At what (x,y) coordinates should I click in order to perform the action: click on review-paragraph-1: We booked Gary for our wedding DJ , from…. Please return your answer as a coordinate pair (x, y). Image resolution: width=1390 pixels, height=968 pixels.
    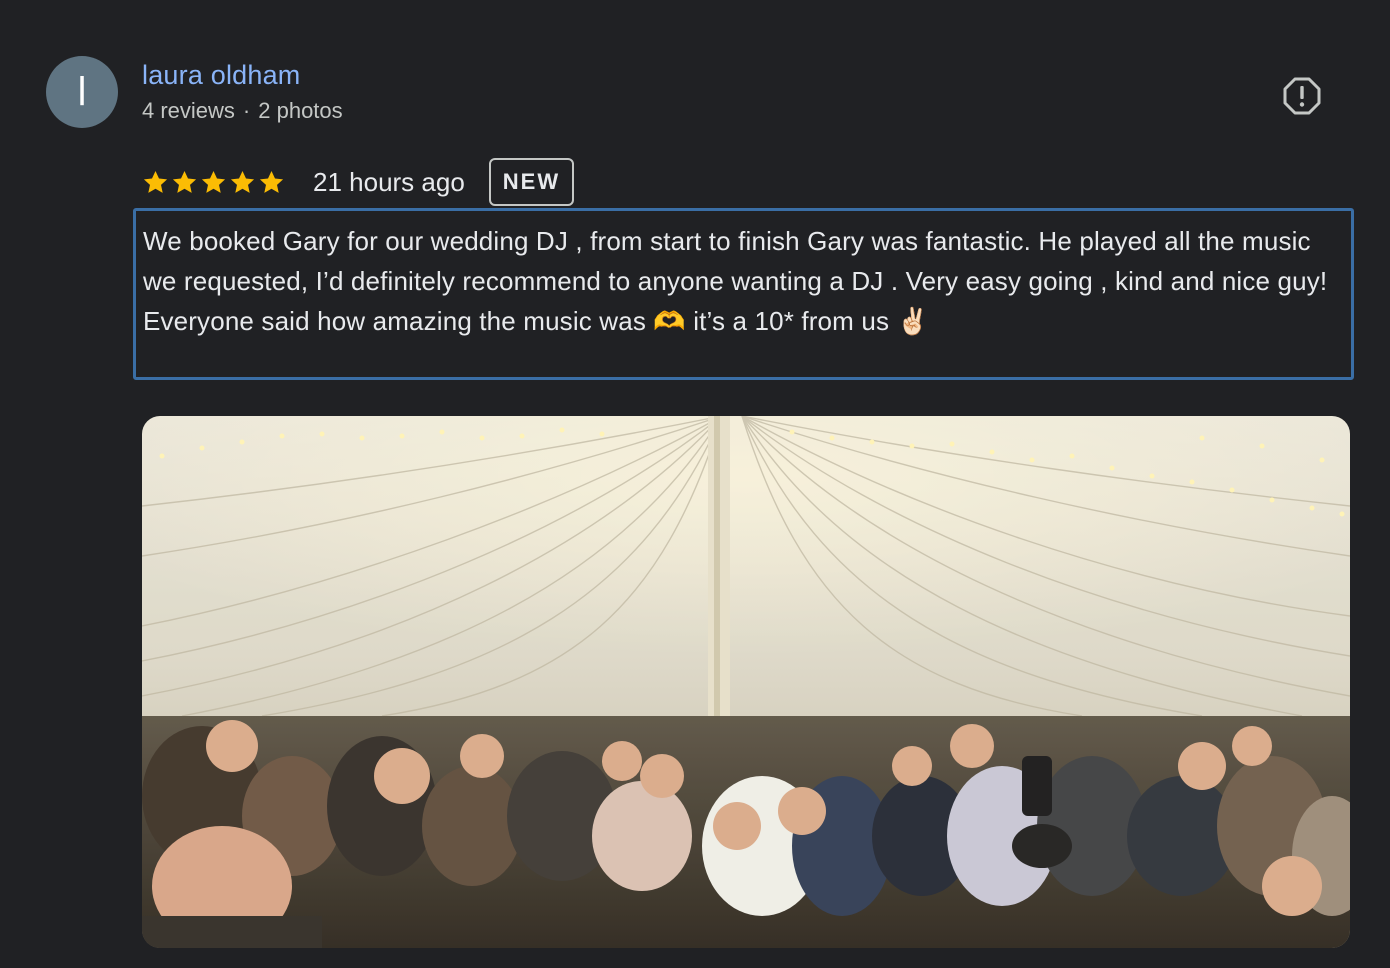
    Looking at the image, I should click on (735, 261).